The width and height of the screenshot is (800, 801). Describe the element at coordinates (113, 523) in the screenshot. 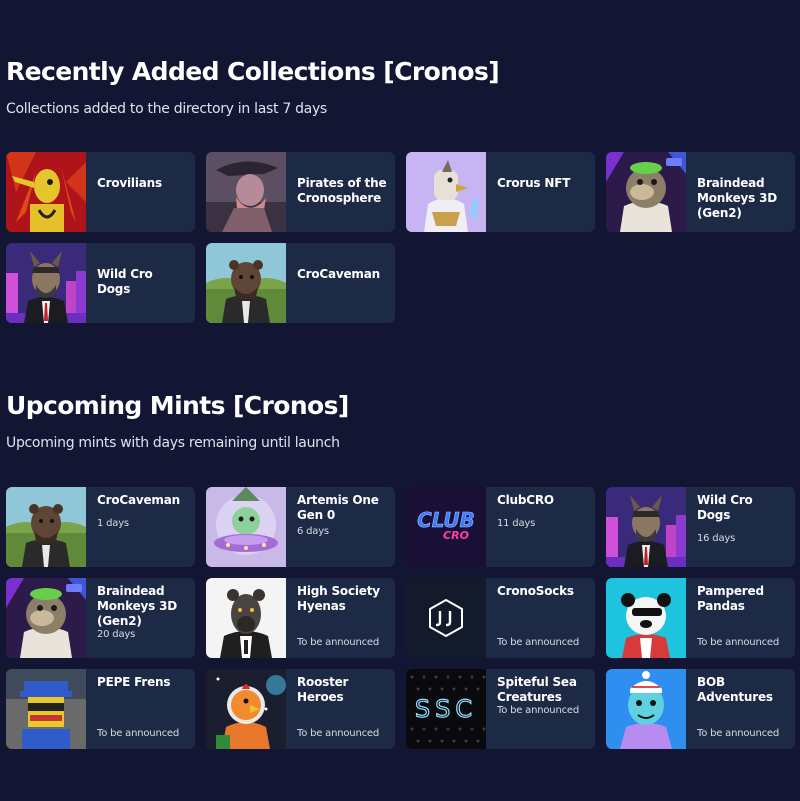

I see `mint-days: 1 days` at that location.